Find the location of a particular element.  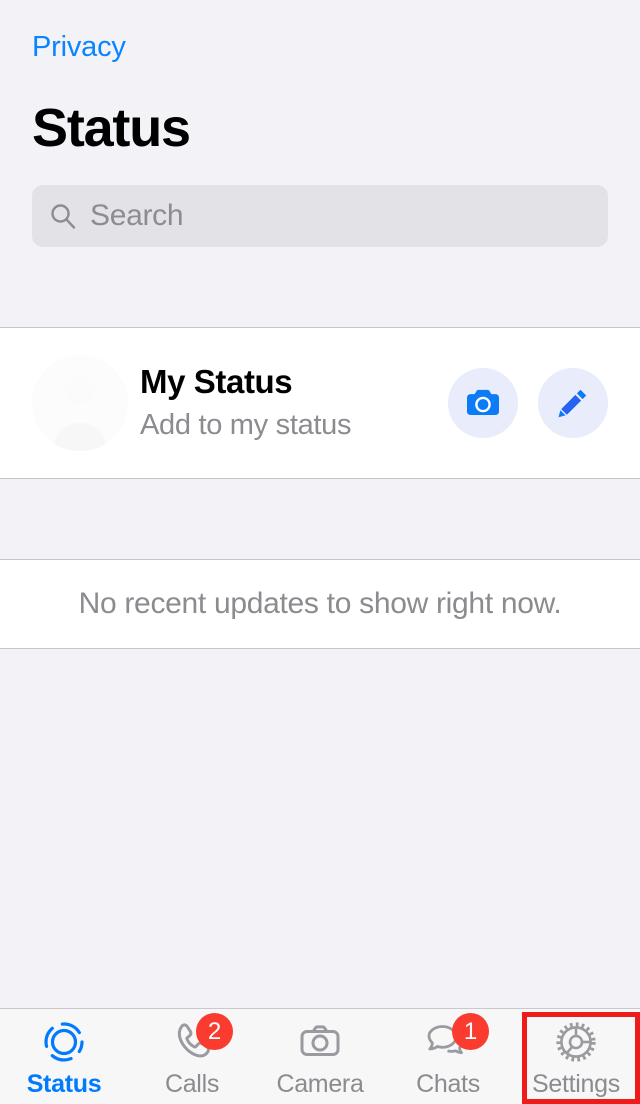

search-bar: Search is located at coordinates (320, 215).